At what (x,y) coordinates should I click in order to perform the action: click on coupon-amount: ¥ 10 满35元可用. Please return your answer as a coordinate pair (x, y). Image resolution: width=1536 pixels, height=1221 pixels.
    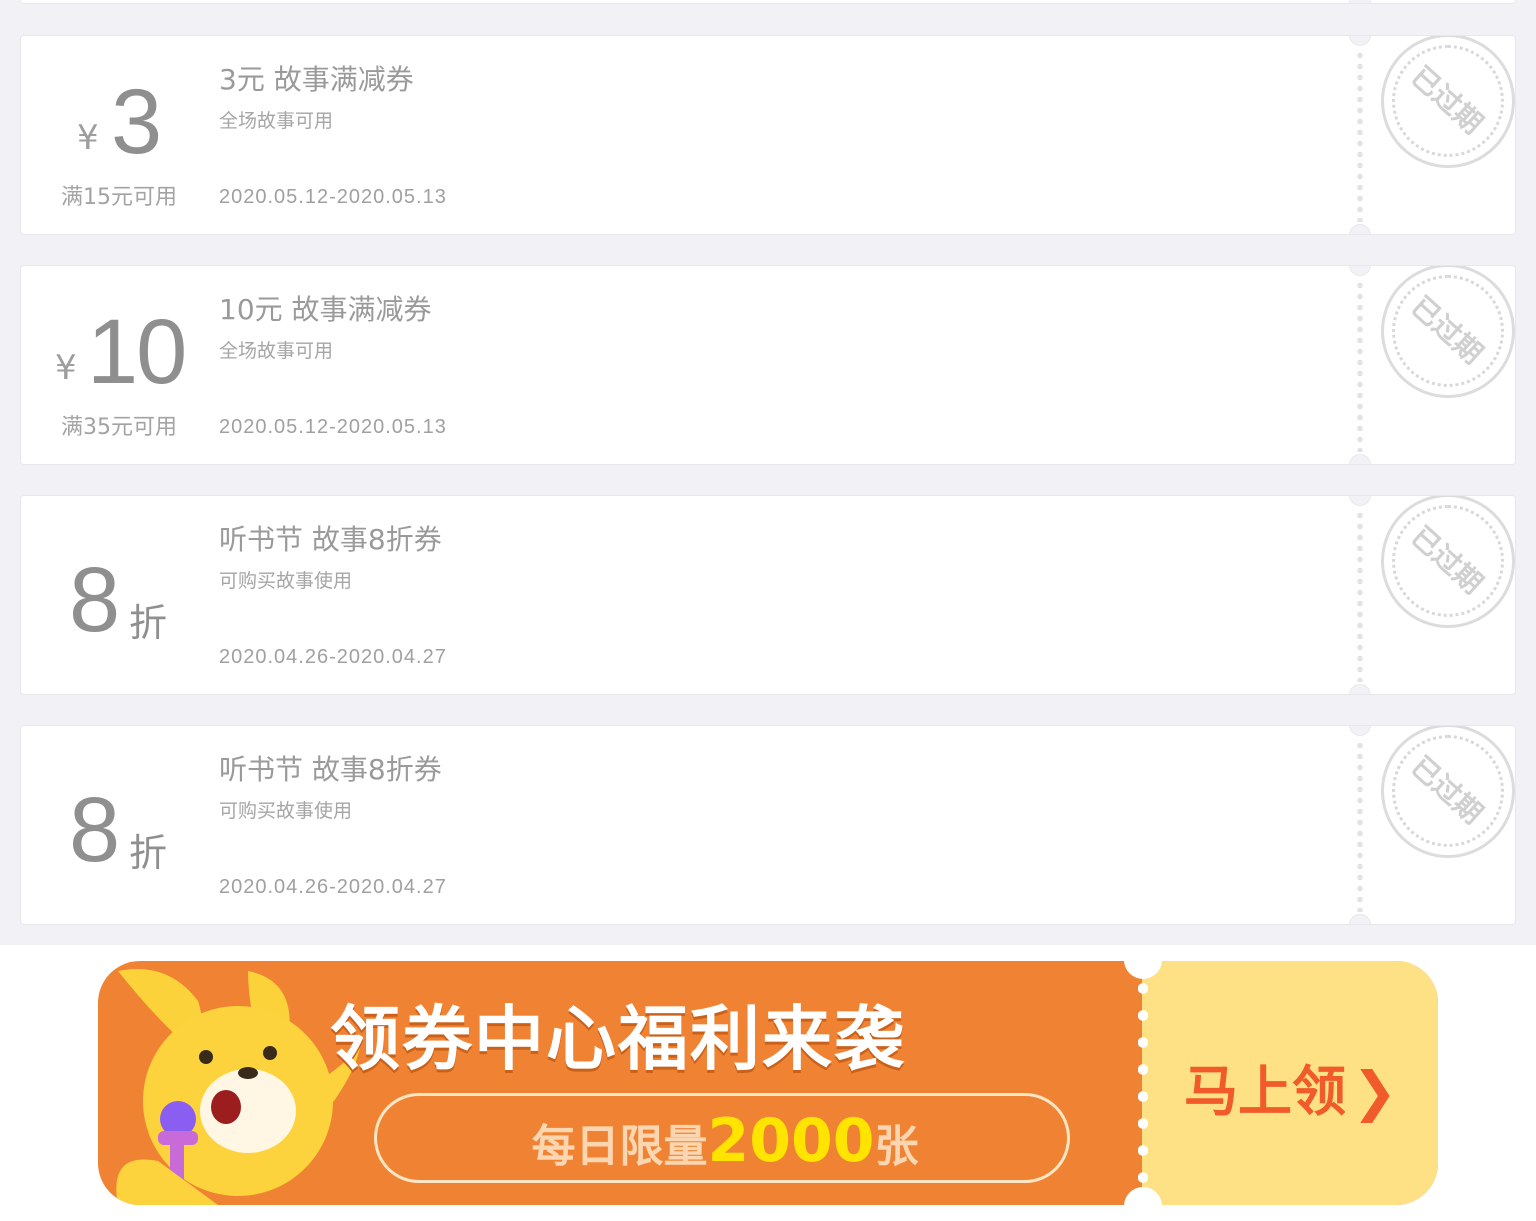
    Looking at the image, I should click on (119, 365).